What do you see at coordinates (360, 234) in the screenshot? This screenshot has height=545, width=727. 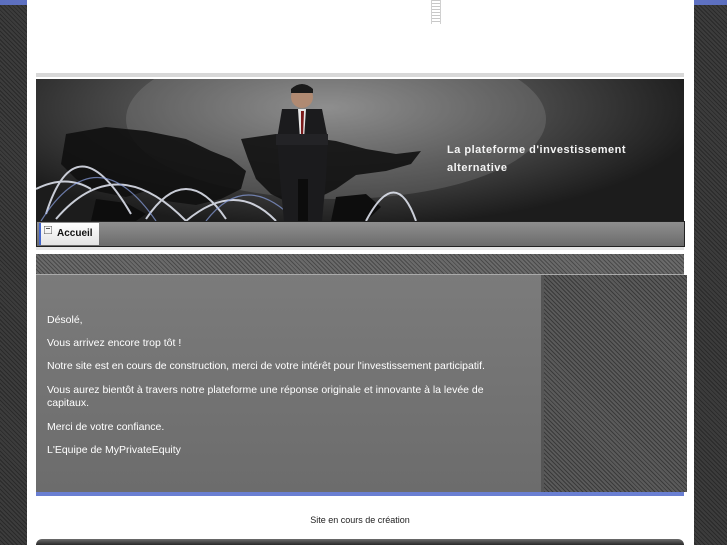 I see `main-navigation: Accueil` at bounding box center [360, 234].